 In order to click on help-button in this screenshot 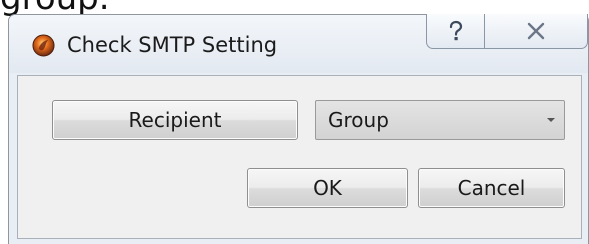, I will do `click(456, 31)`.